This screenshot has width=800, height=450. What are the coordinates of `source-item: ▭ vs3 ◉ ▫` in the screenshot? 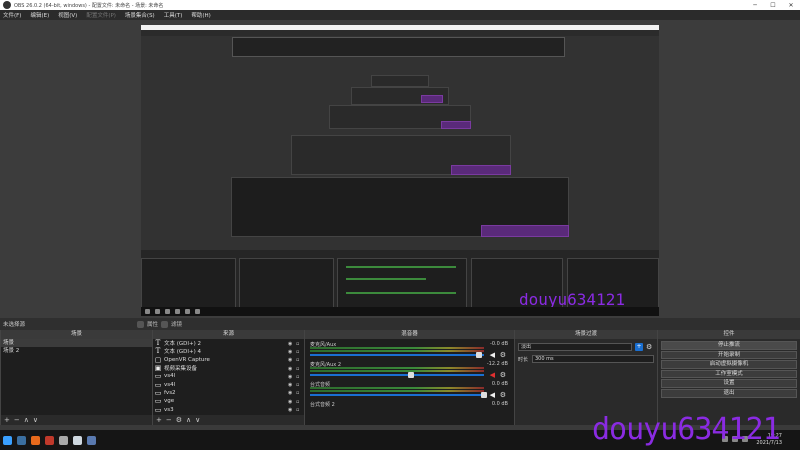 It's located at (228, 409).